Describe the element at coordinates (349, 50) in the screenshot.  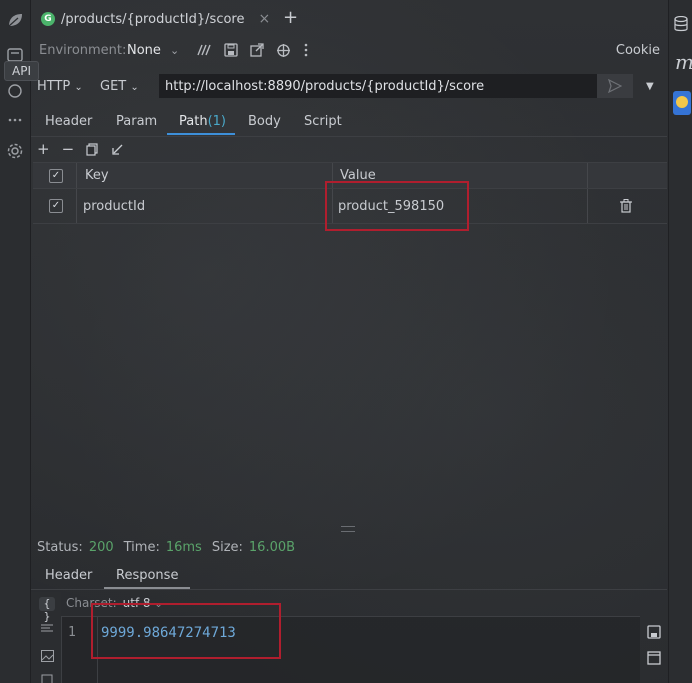
I see `environment-bar: Environment: None ⌄ Cookie` at that location.